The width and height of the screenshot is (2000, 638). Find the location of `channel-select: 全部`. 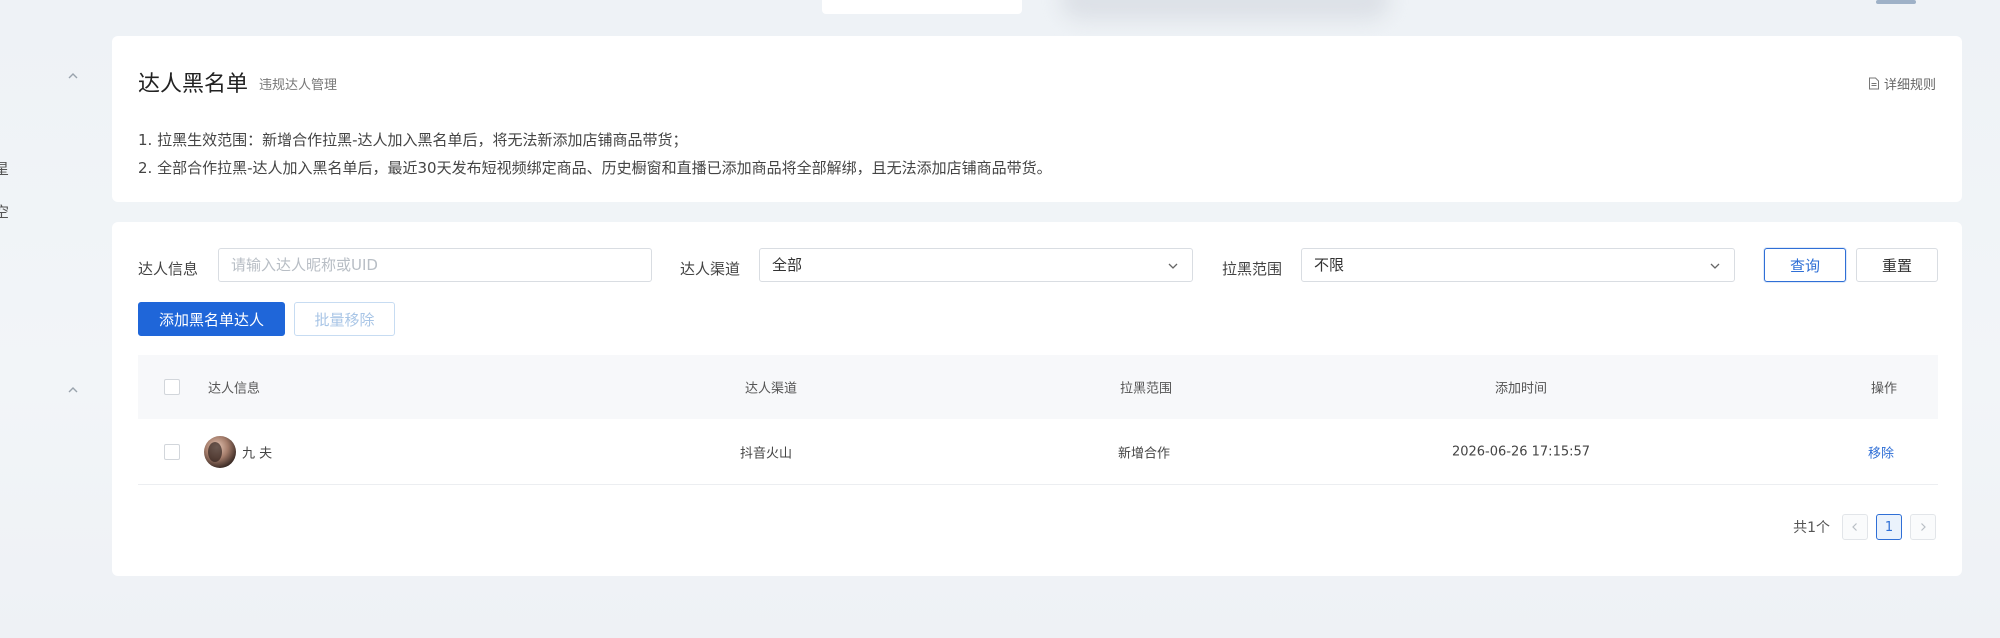

channel-select: 全部 is located at coordinates (976, 265).